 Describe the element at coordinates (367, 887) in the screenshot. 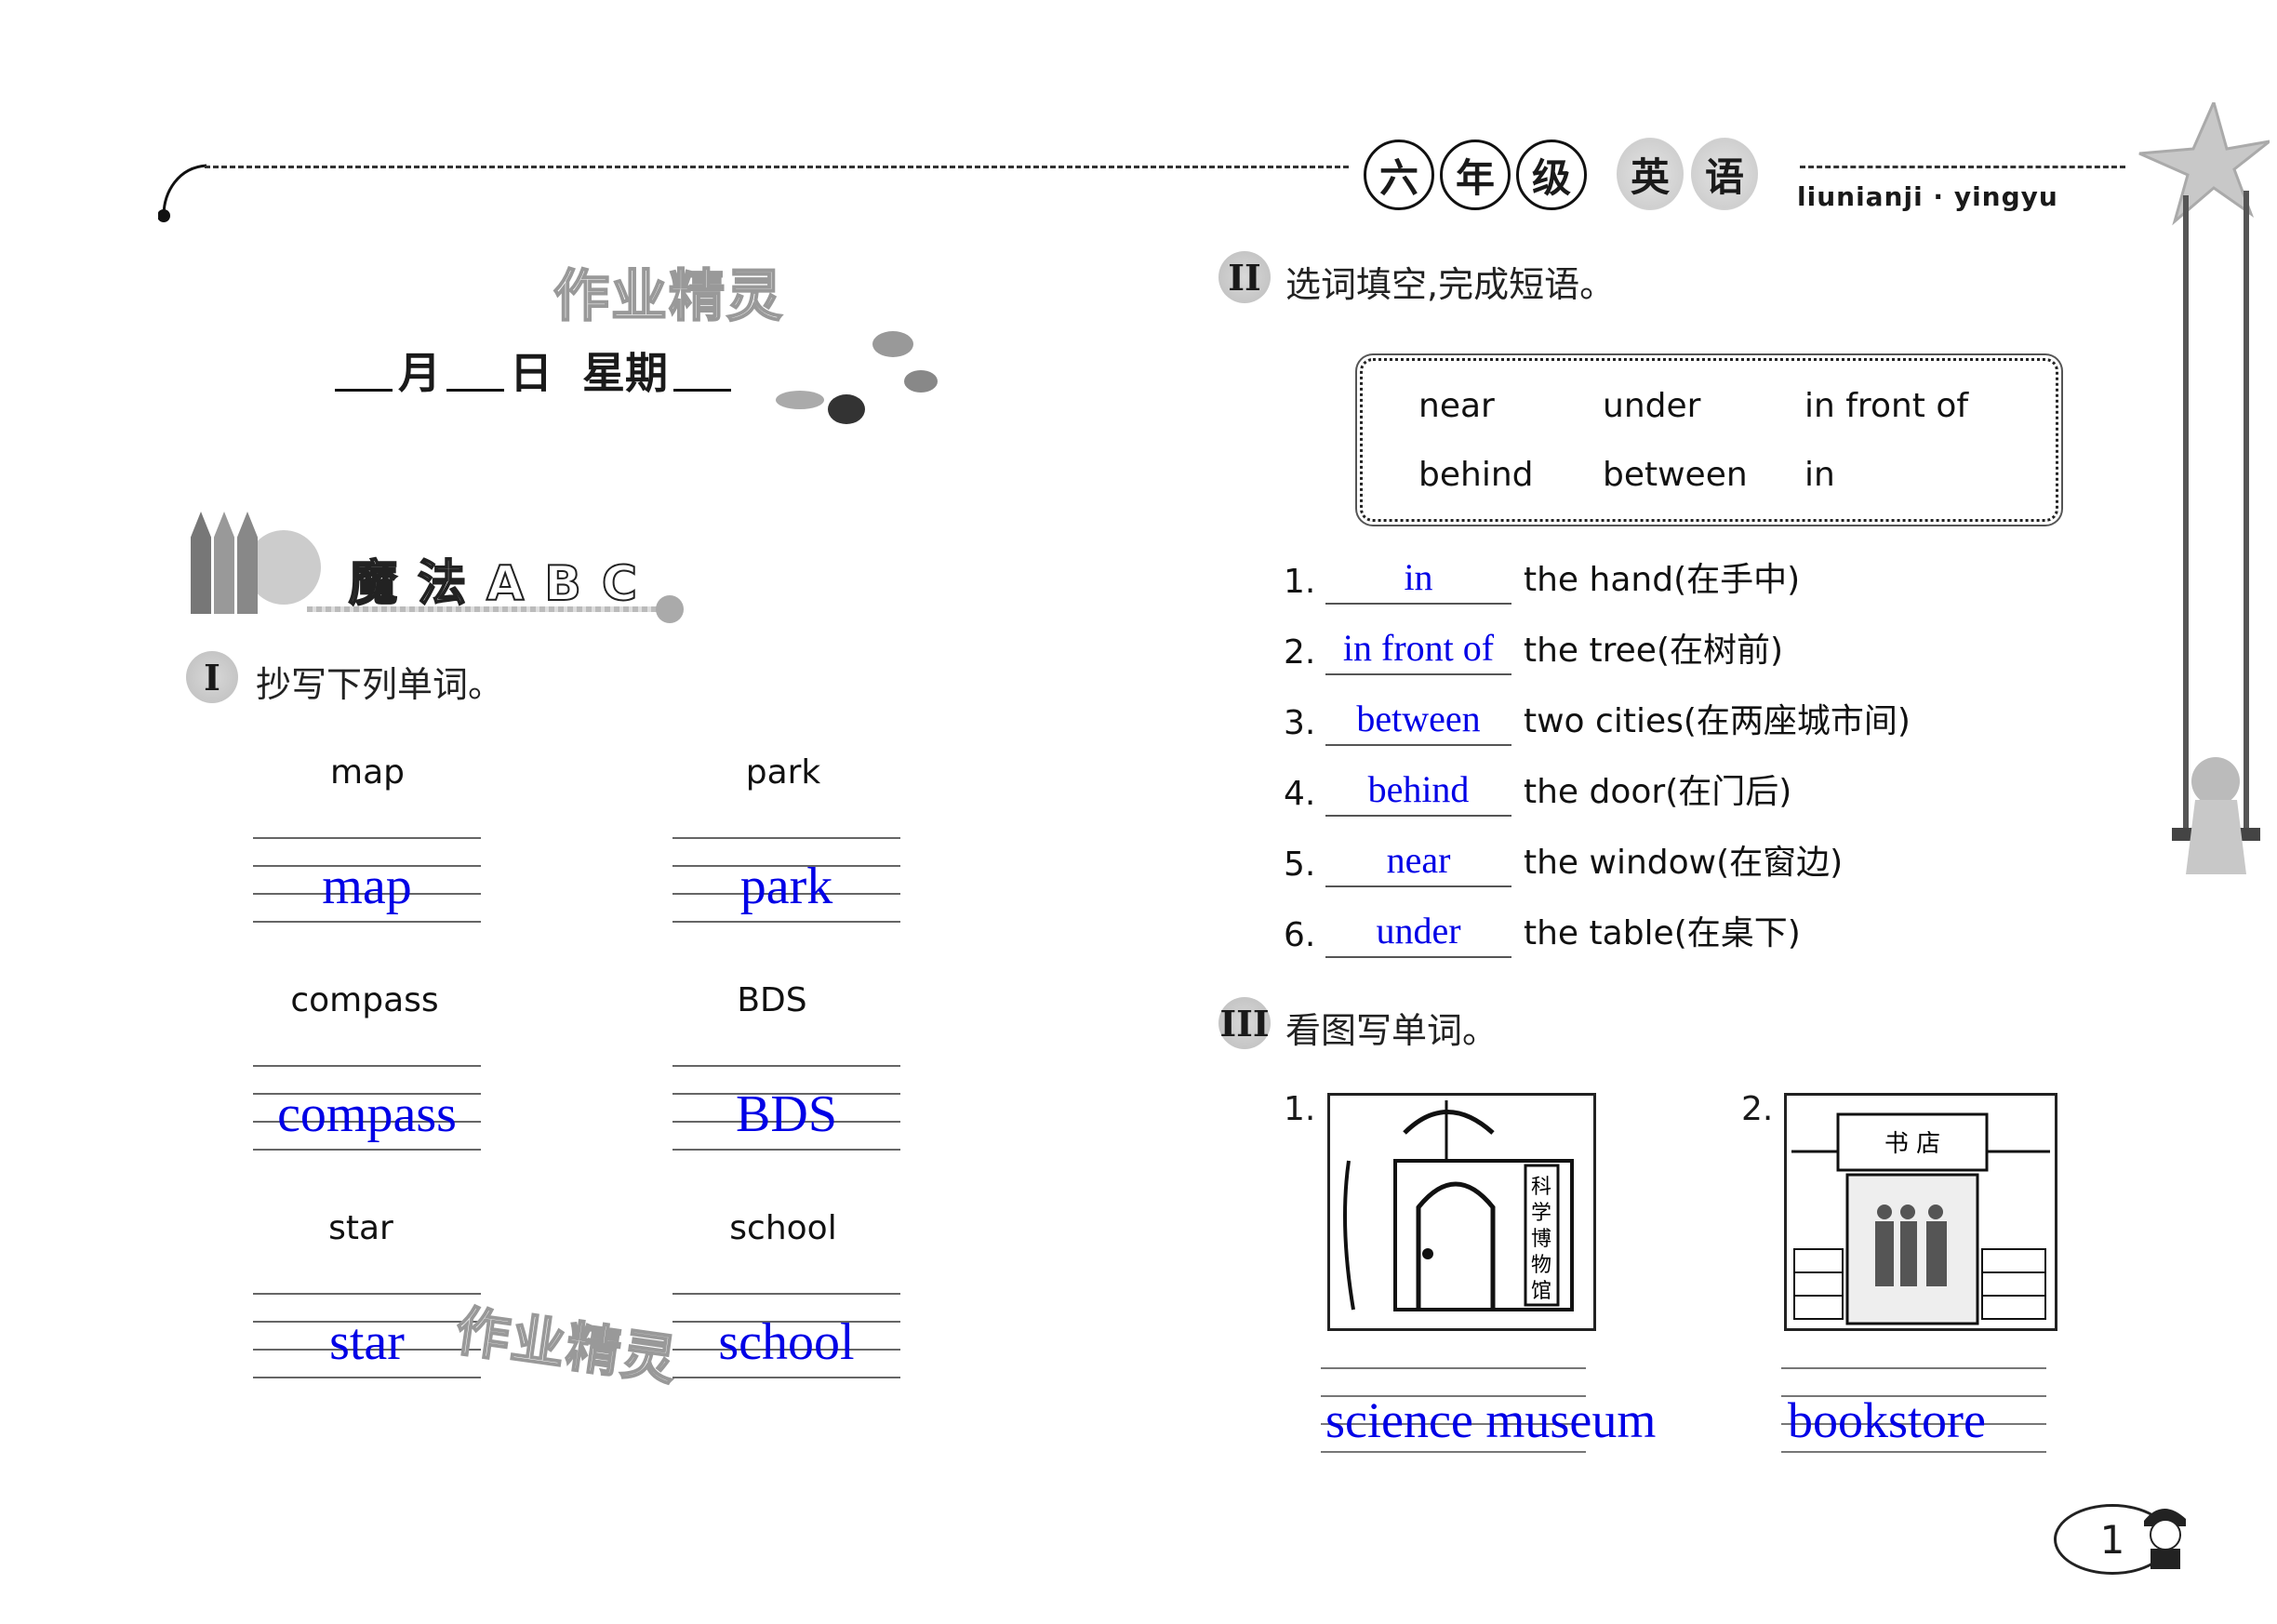

I see `handwritten-answer: map` at that location.